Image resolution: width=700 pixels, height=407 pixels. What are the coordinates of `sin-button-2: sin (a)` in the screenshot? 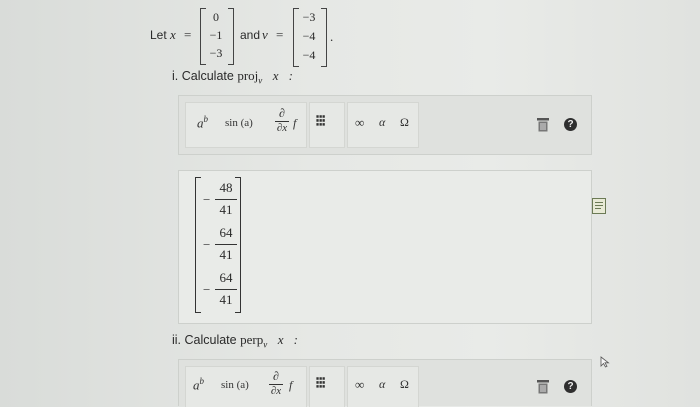 It's located at (235, 385).